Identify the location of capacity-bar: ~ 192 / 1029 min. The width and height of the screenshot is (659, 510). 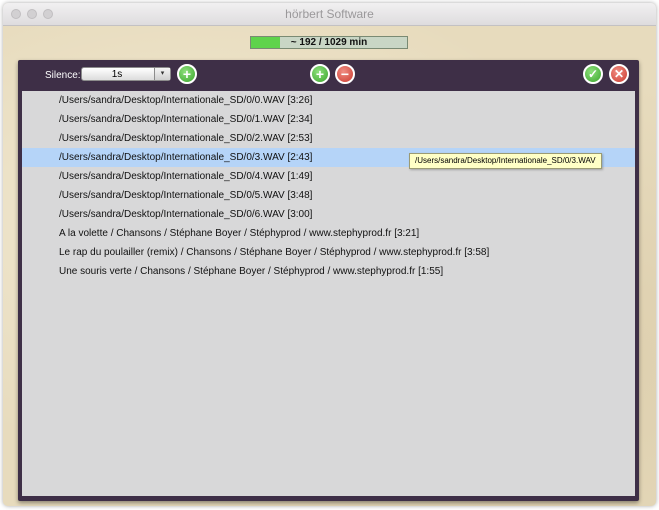
(329, 42).